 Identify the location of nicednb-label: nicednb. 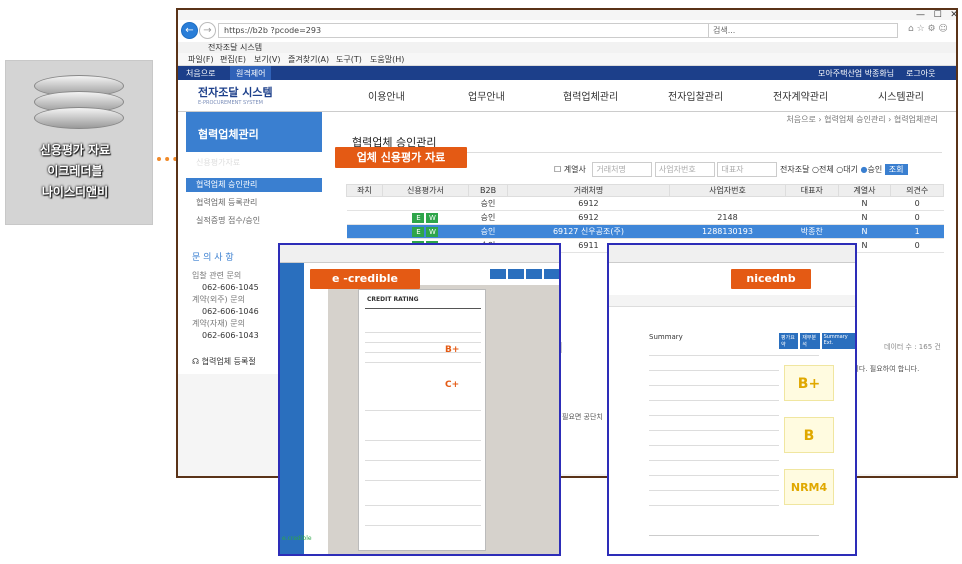
(771, 279).